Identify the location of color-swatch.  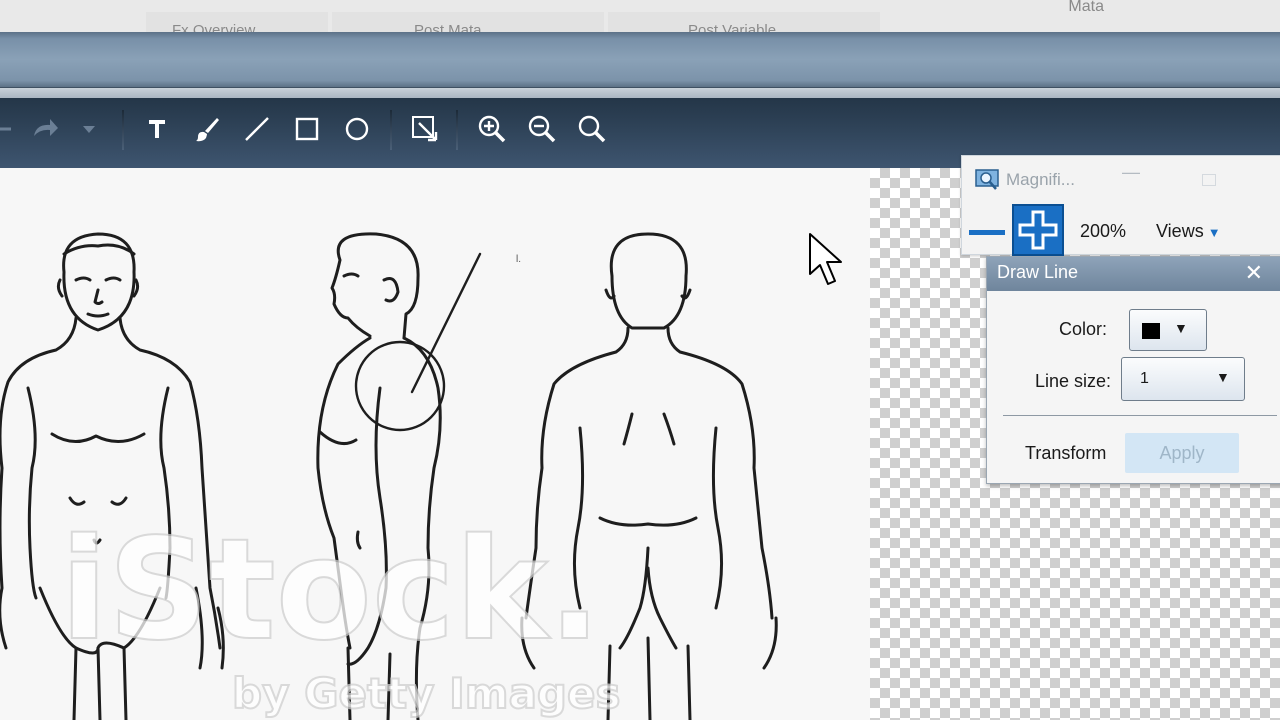
(1151, 331).